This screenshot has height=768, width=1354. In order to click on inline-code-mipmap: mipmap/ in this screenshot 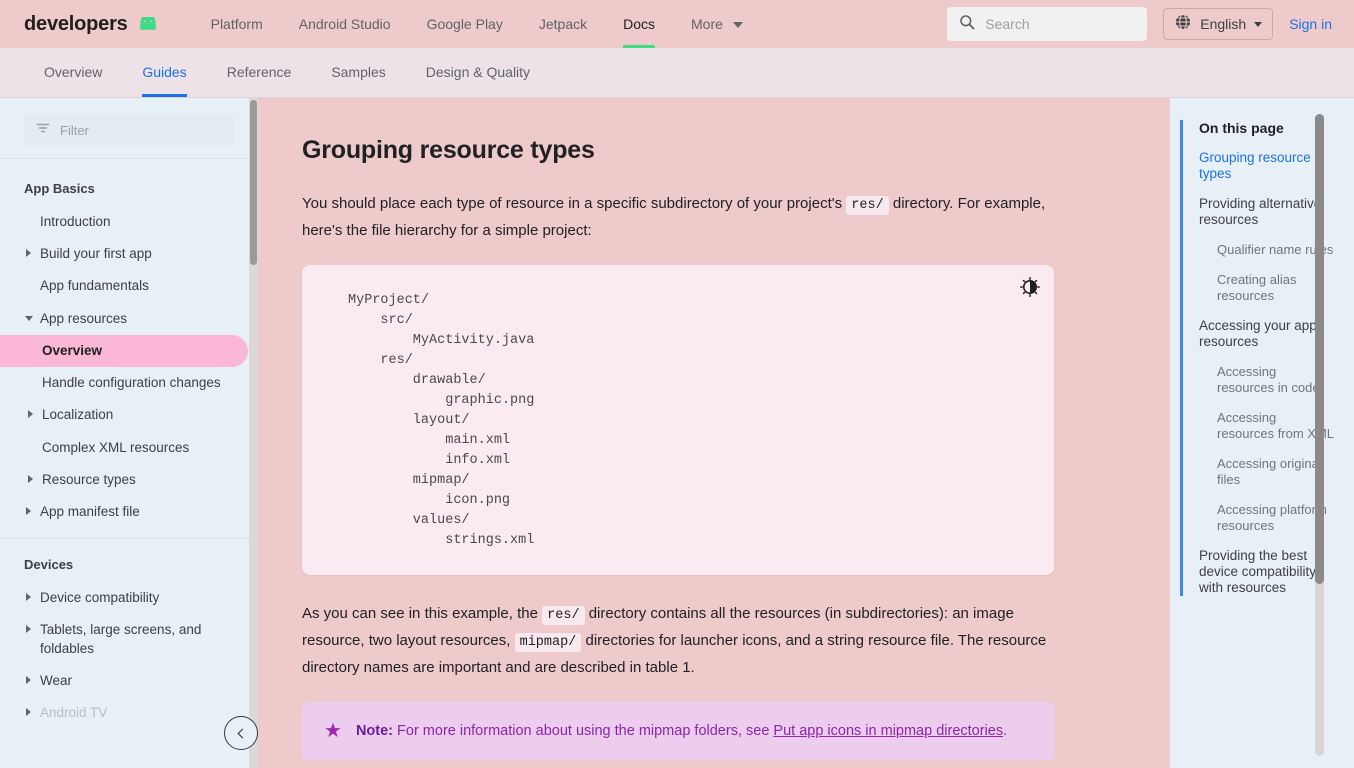, I will do `click(548, 642)`.